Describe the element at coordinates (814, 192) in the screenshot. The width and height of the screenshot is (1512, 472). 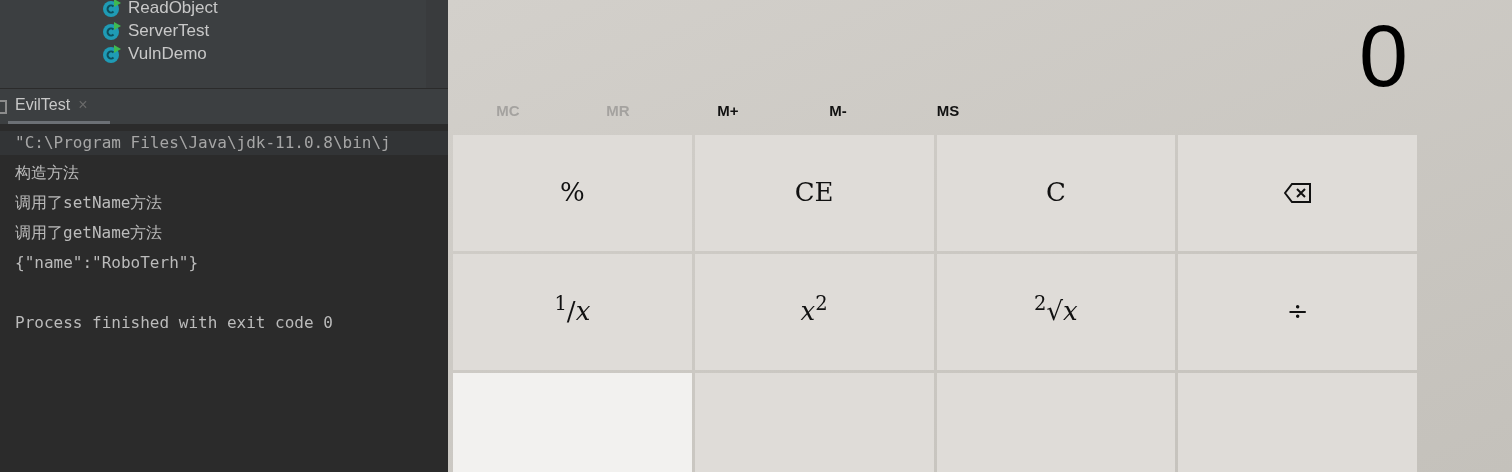
I see `calculator-key: CE` at that location.